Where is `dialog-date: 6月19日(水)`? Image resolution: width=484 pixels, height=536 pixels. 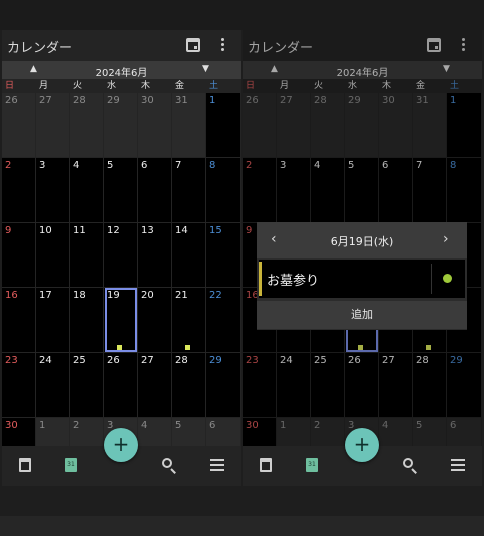
dialog-date: 6月19日(水) is located at coordinates (362, 241).